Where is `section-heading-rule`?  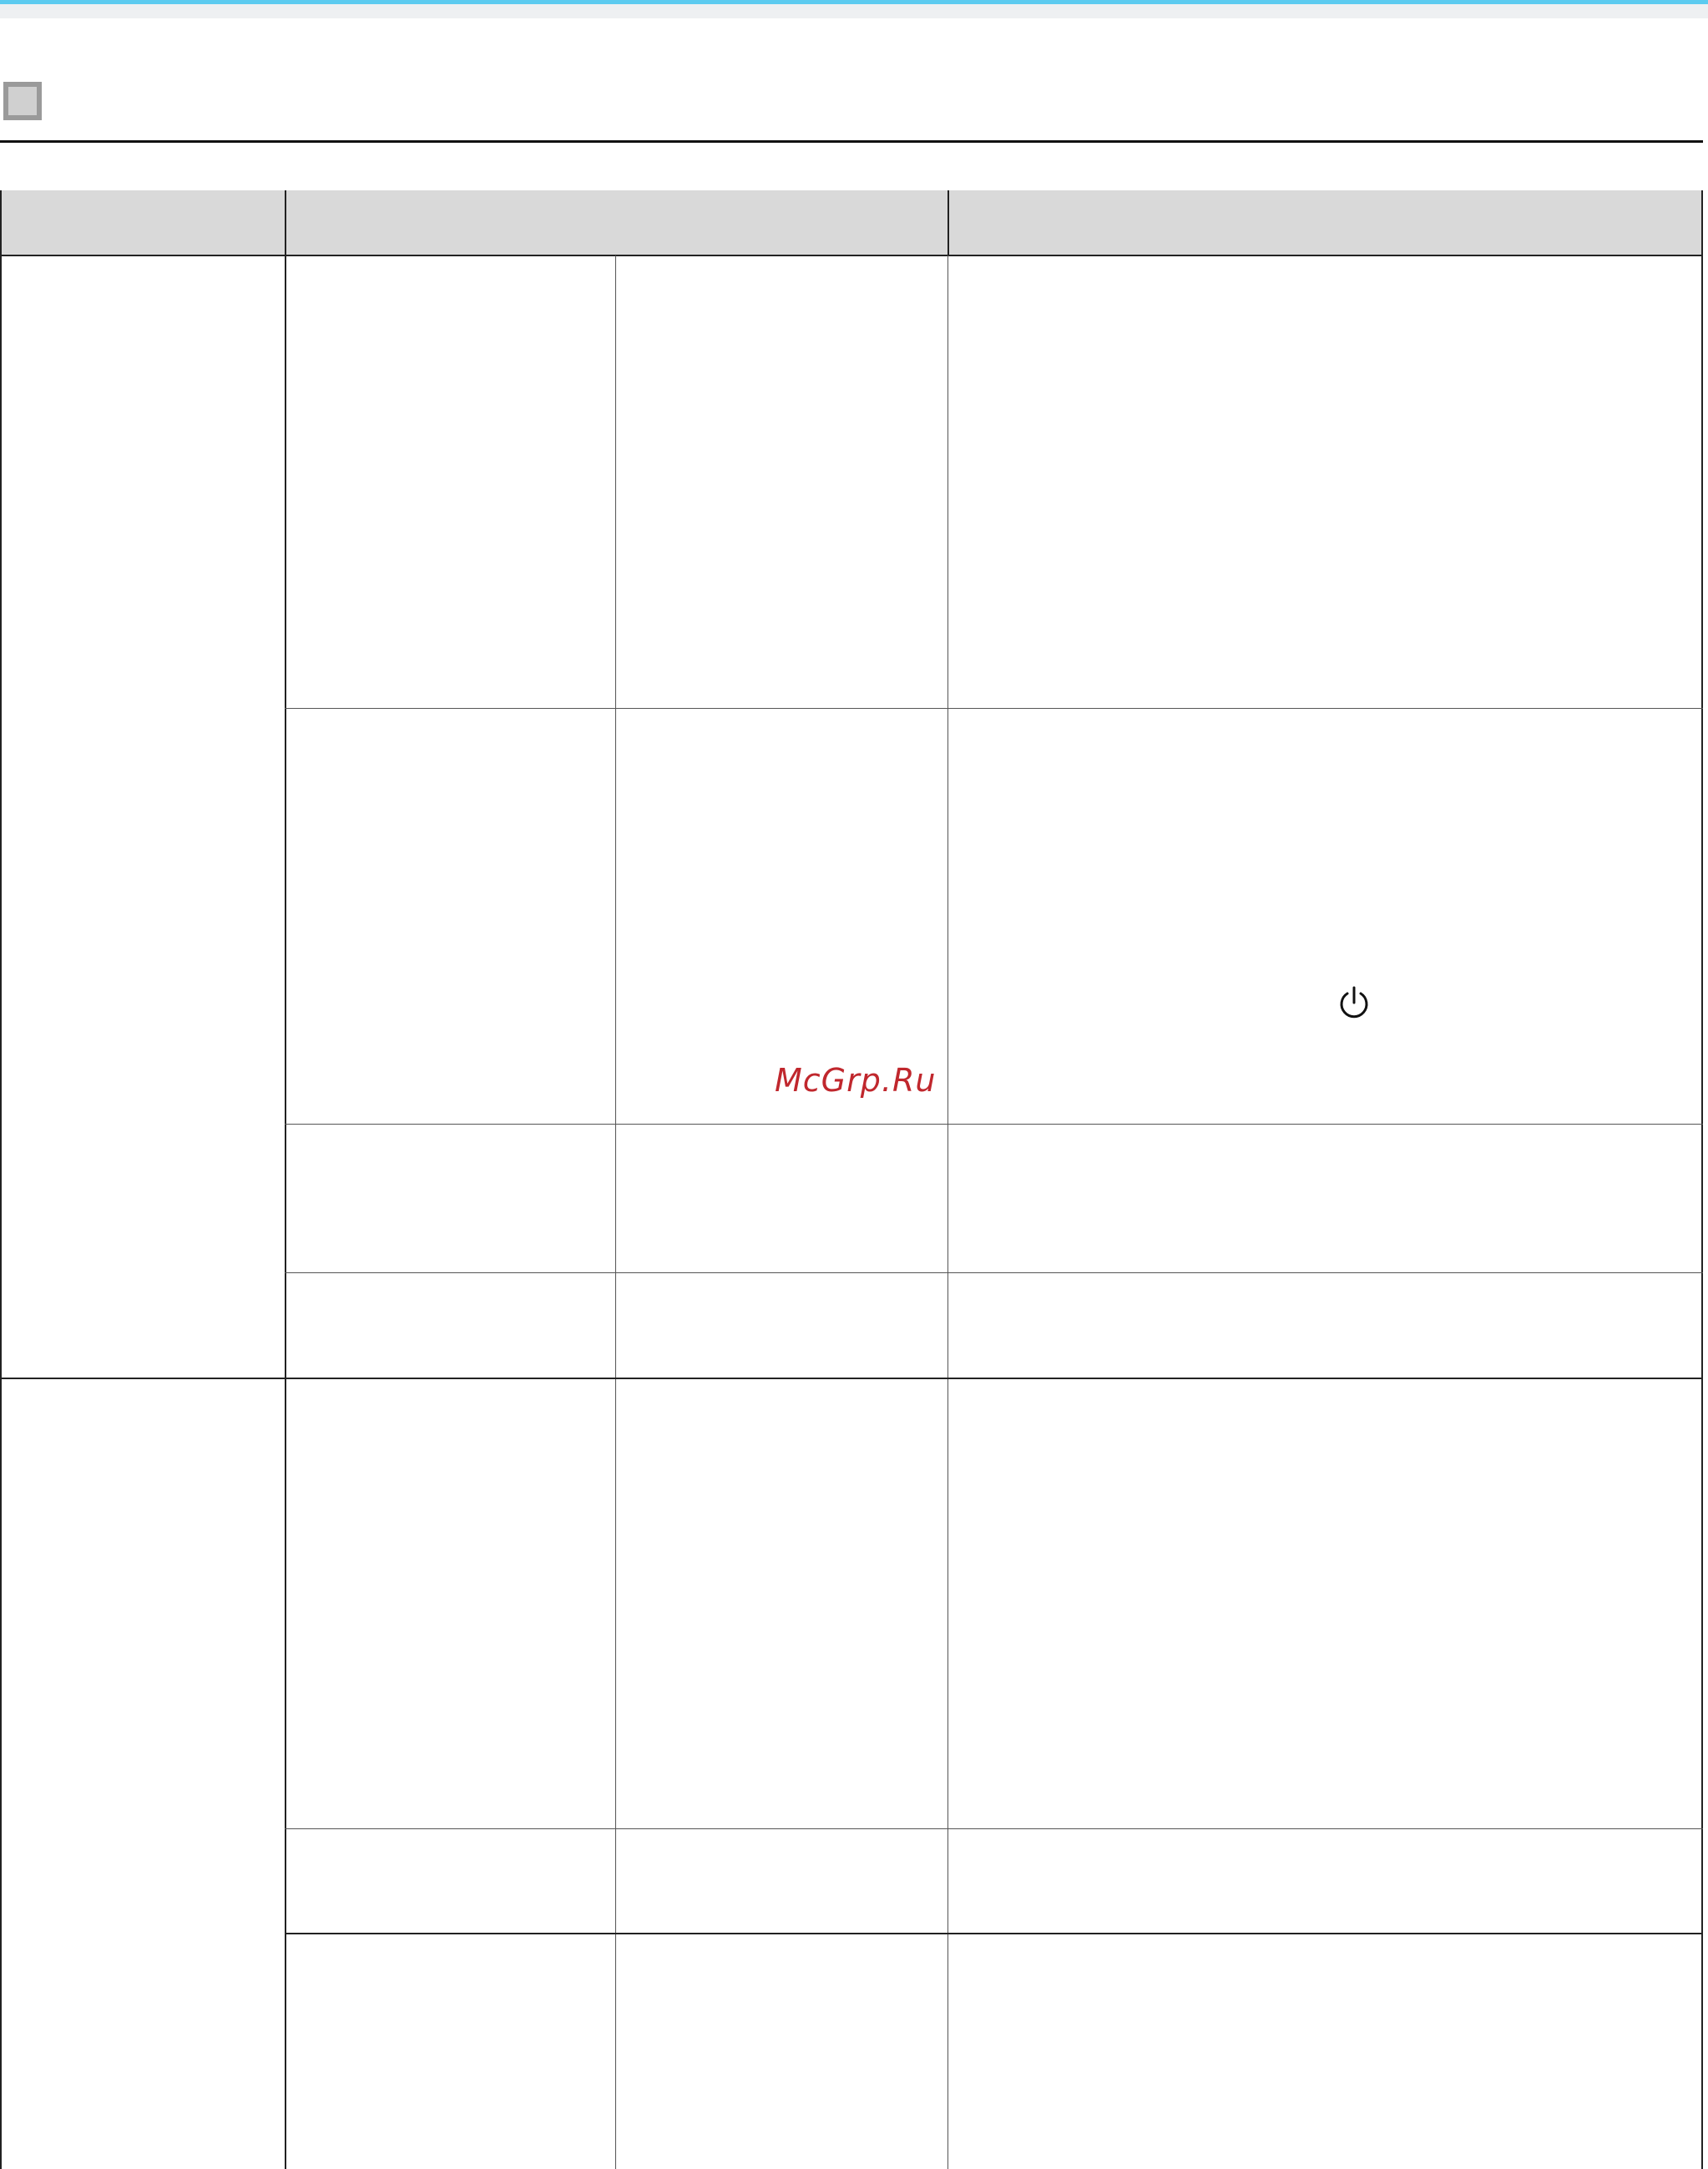 section-heading-rule is located at coordinates (852, 141).